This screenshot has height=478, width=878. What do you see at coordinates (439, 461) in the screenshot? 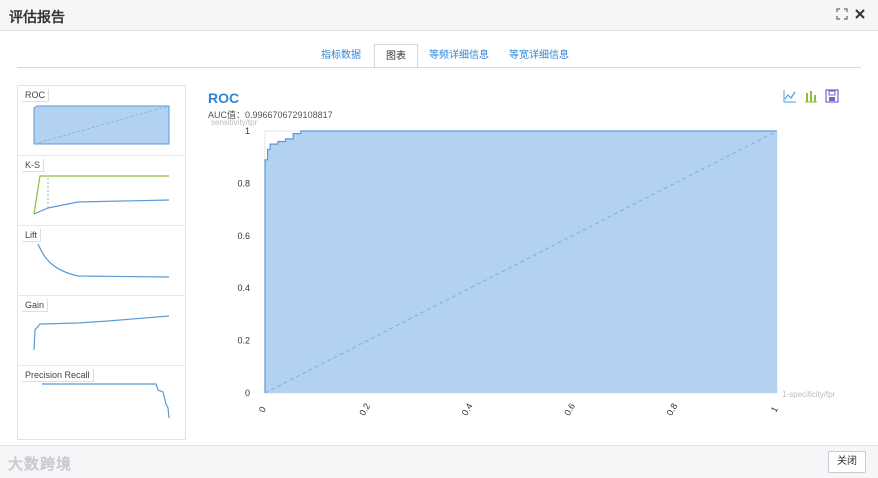
I see `footer-bar: 大数跨境 关闭` at bounding box center [439, 461].